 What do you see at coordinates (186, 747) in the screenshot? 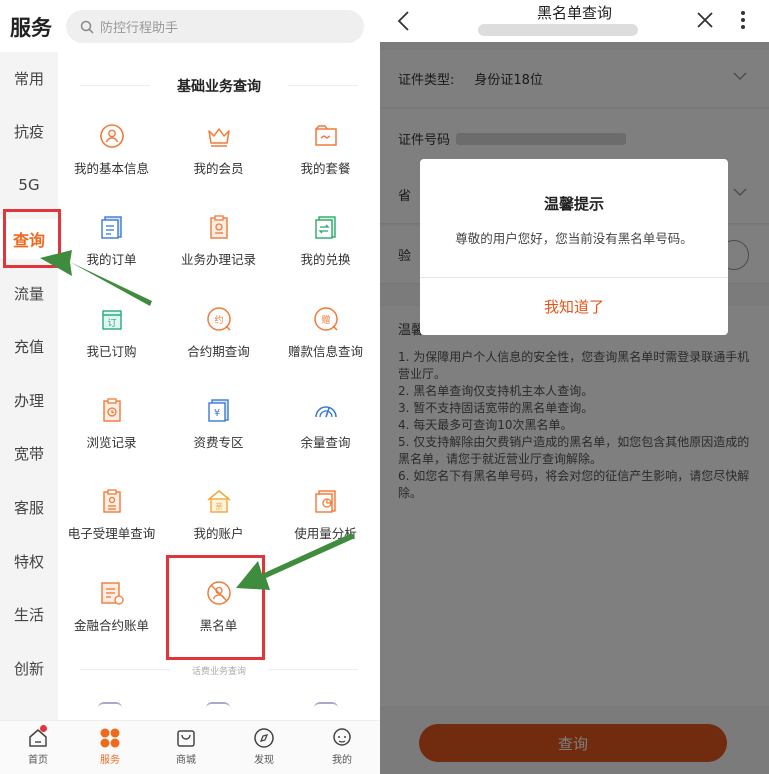
I see `tab-shop: 商城` at bounding box center [186, 747].